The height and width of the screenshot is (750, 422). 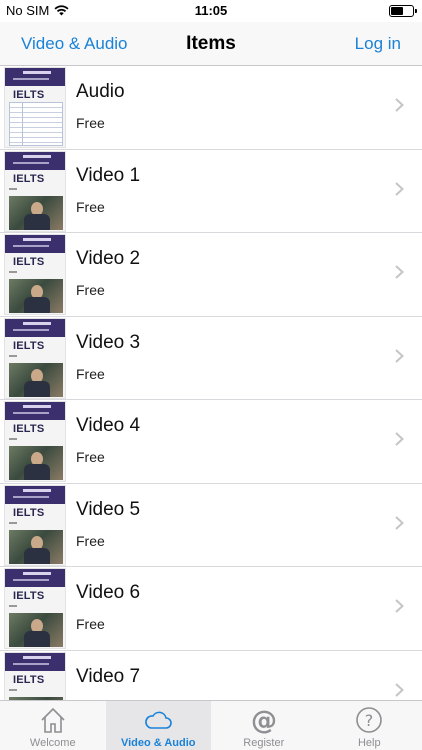 What do you see at coordinates (108, 509) in the screenshot?
I see `item-title: Video 5` at bounding box center [108, 509].